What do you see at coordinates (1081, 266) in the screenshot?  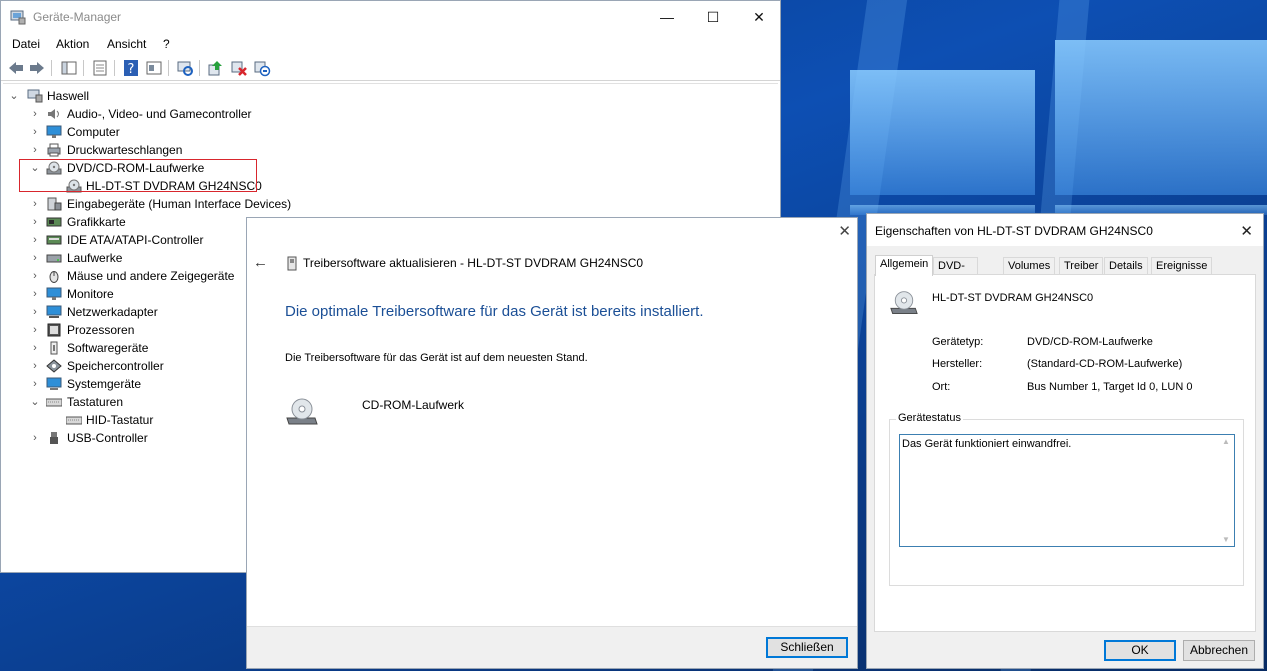 I see `tab-treiber: Treiber` at bounding box center [1081, 266].